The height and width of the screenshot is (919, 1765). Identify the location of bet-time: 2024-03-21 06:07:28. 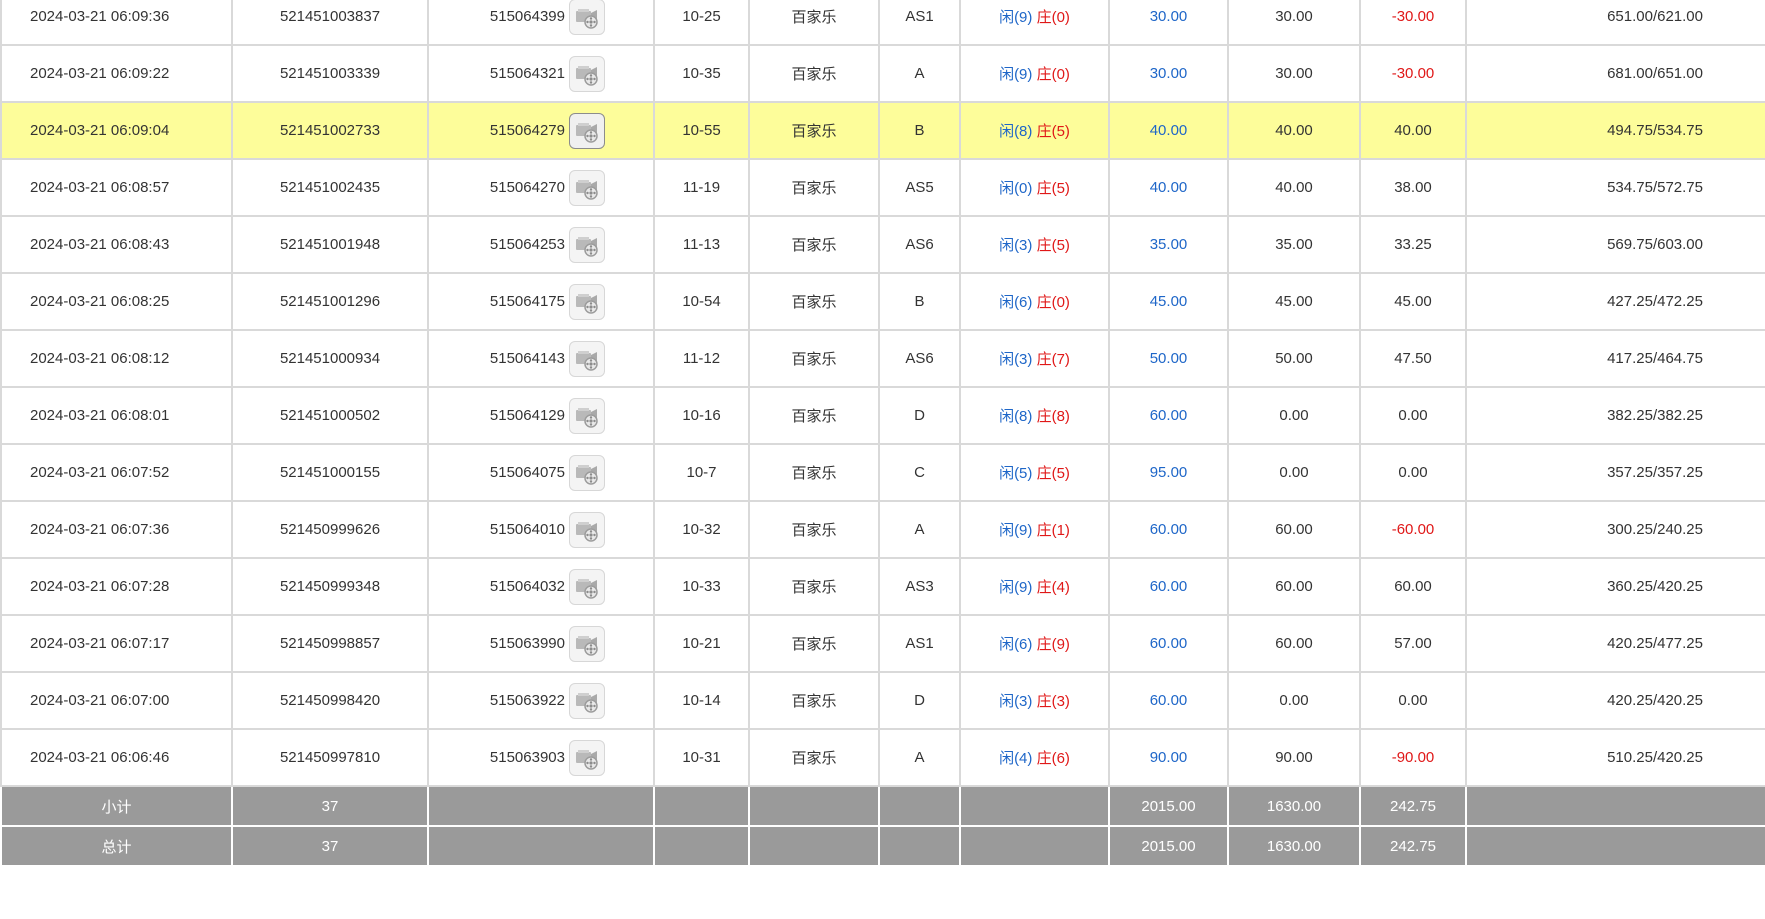
(116, 586).